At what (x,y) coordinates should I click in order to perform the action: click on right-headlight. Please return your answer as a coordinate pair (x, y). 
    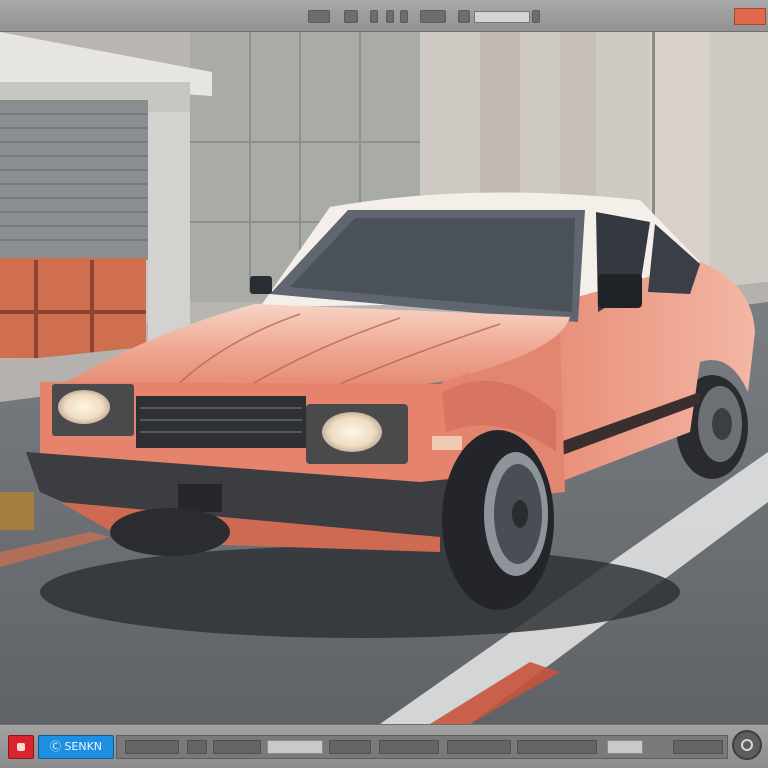
    Looking at the image, I should click on (352, 432).